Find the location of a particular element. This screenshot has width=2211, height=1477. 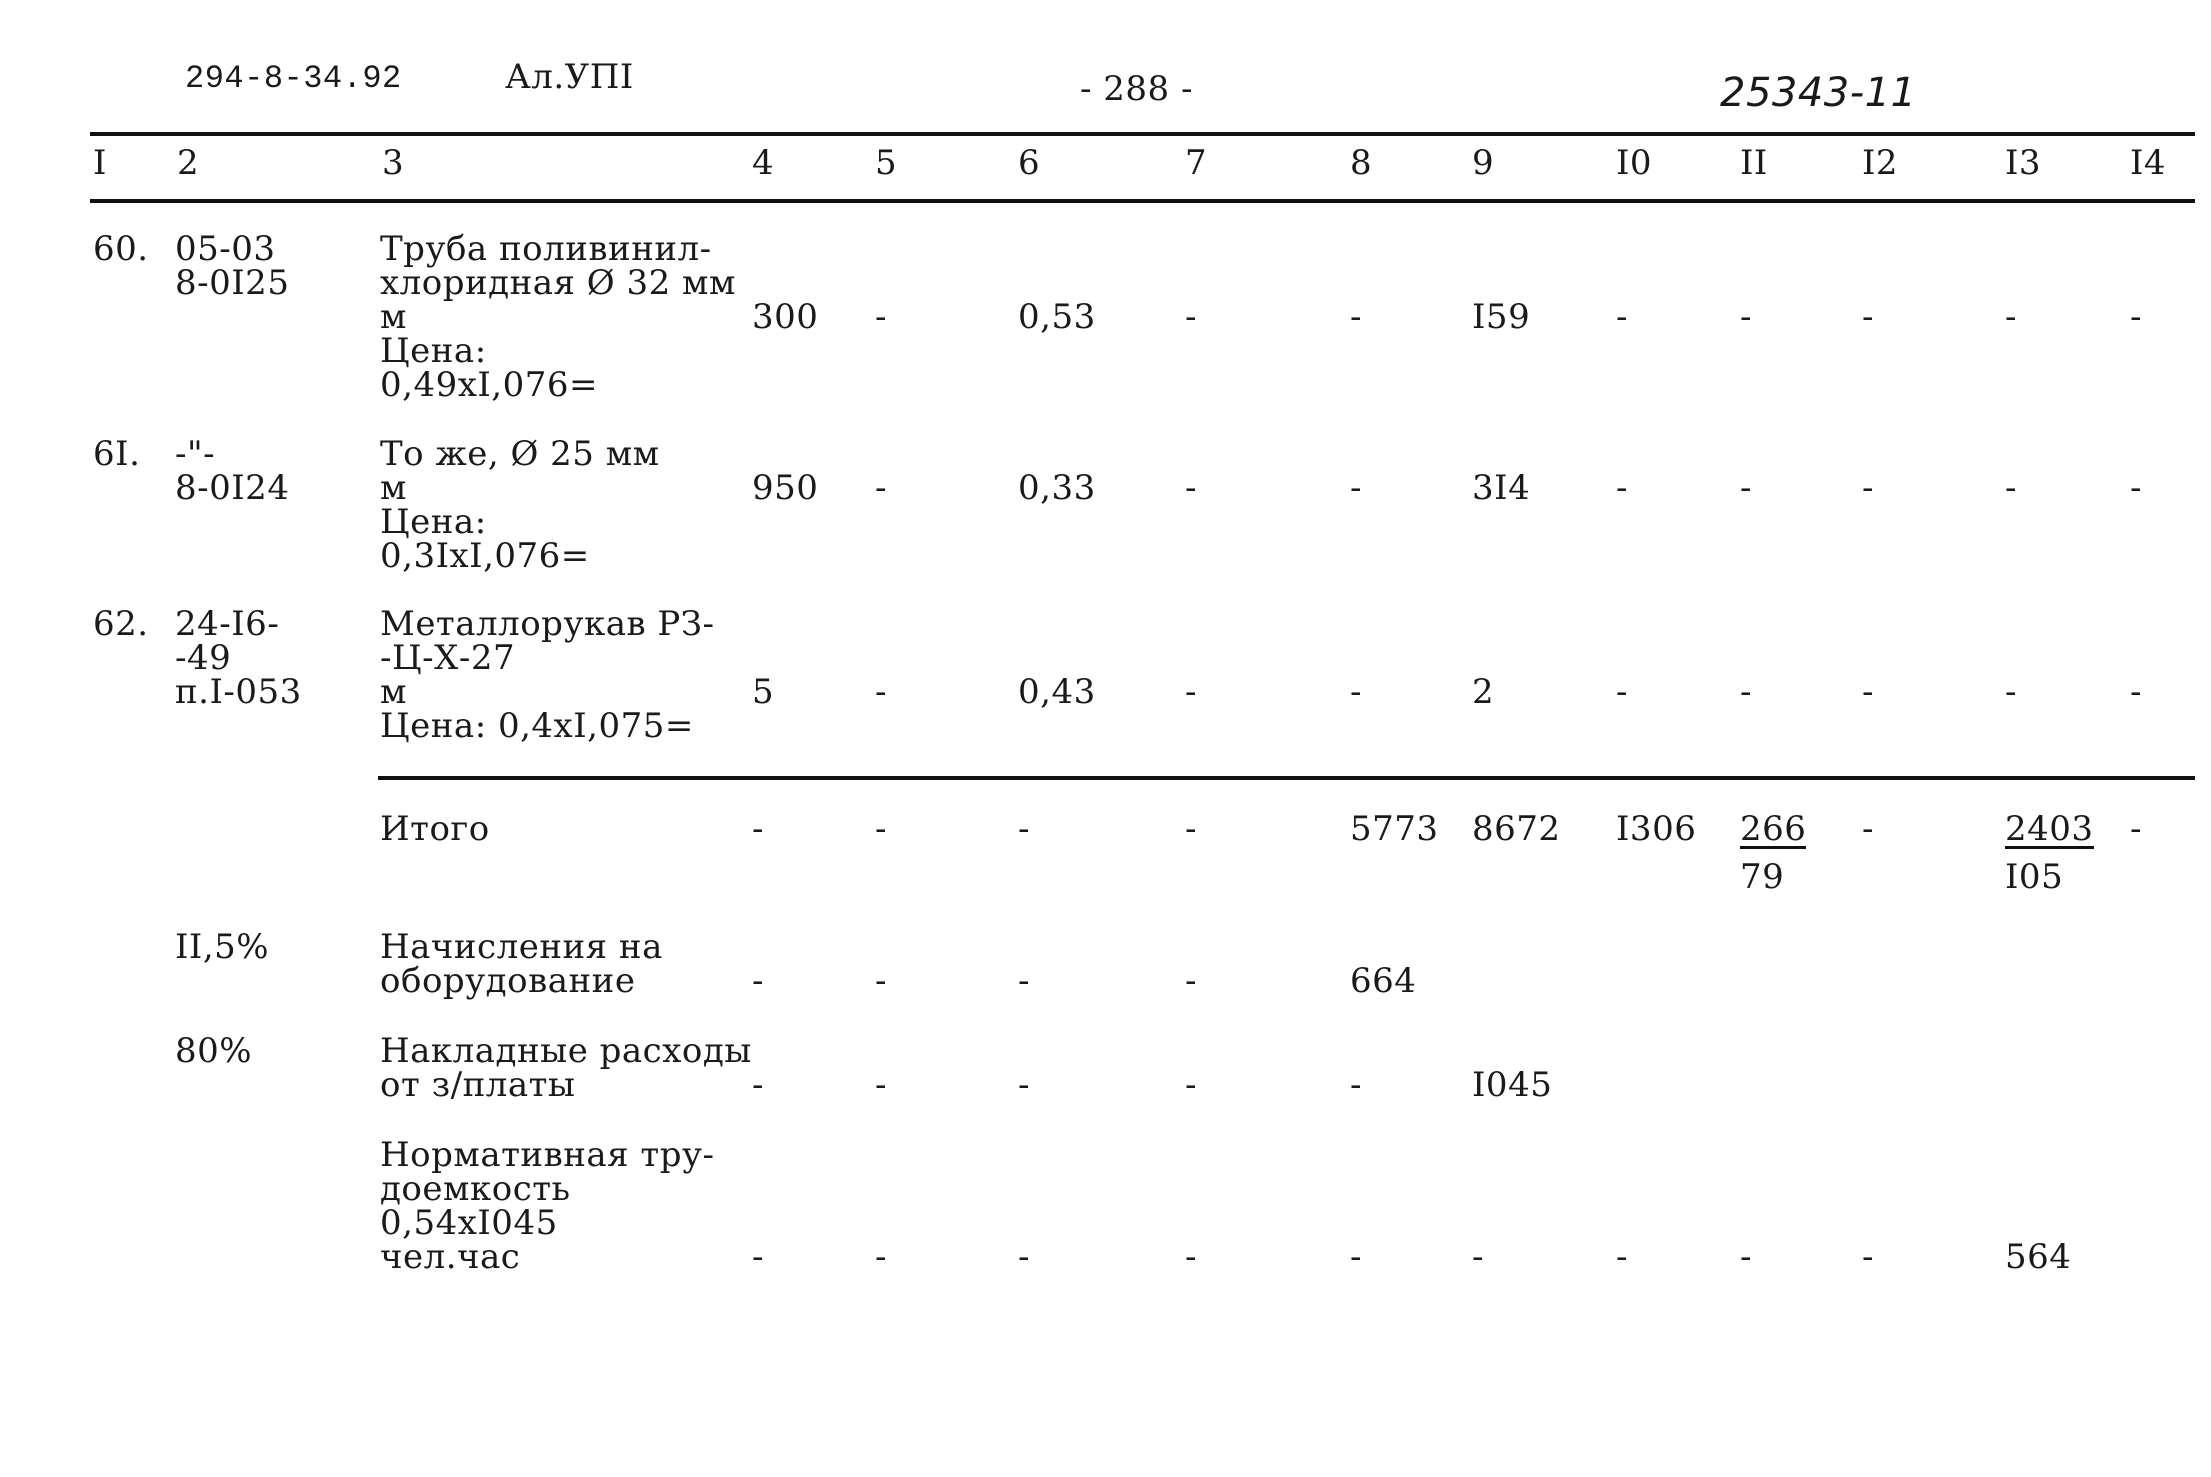

column-header: 9 is located at coordinates (1483, 163).